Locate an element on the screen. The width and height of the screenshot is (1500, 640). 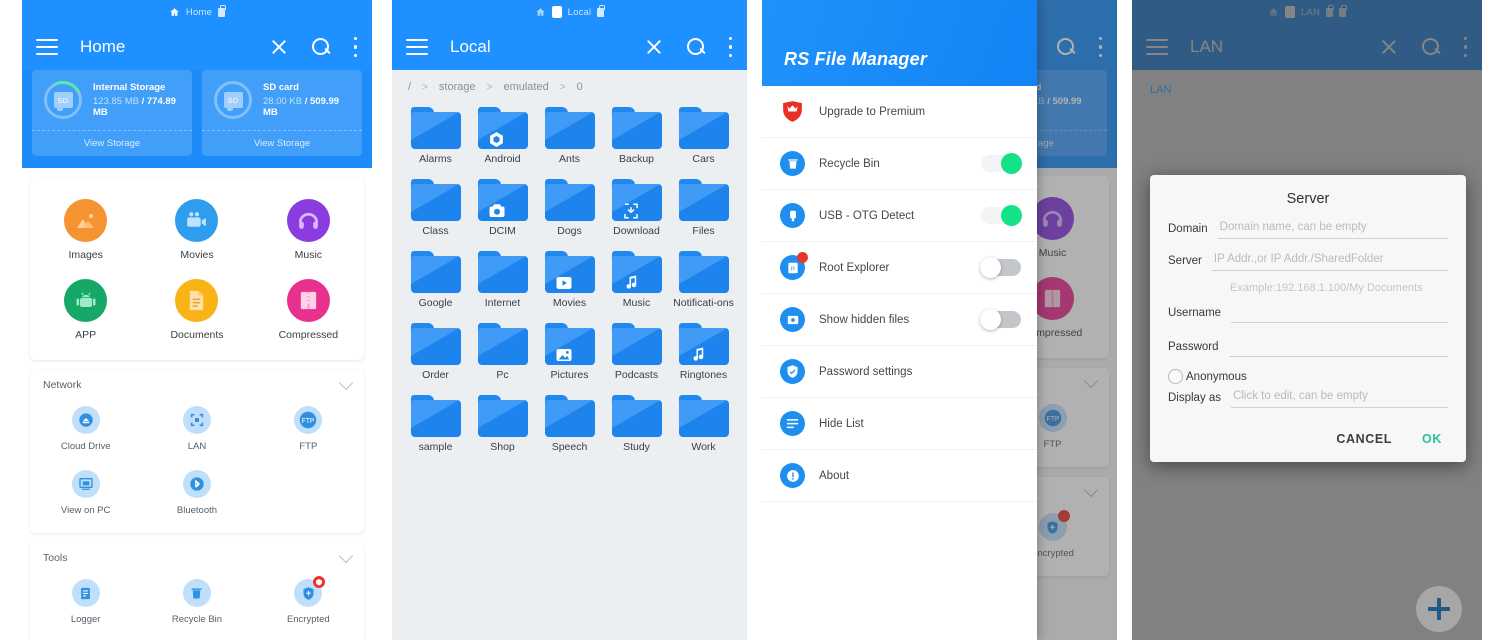
folder-label: Speech is located at coordinates (569, 447).